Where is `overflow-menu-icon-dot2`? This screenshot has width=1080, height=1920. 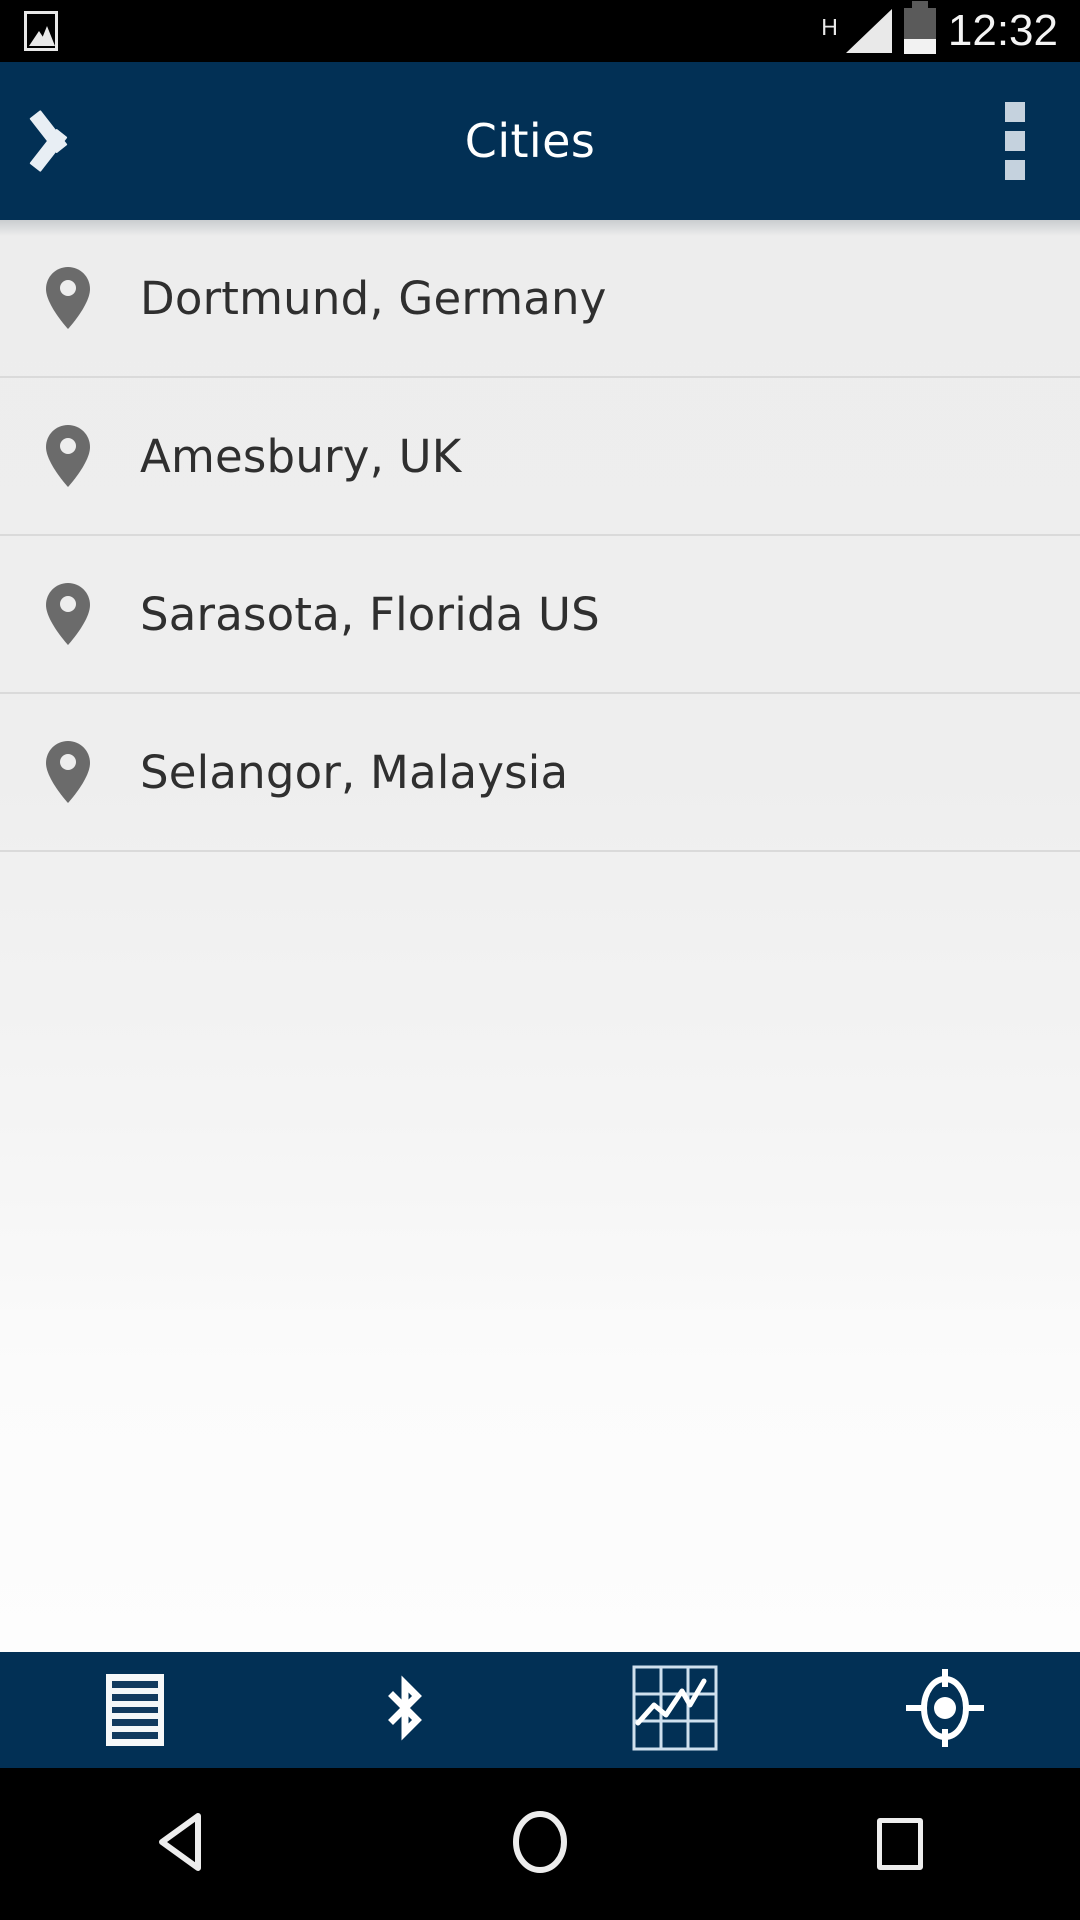 overflow-menu-icon-dot2 is located at coordinates (1015, 141).